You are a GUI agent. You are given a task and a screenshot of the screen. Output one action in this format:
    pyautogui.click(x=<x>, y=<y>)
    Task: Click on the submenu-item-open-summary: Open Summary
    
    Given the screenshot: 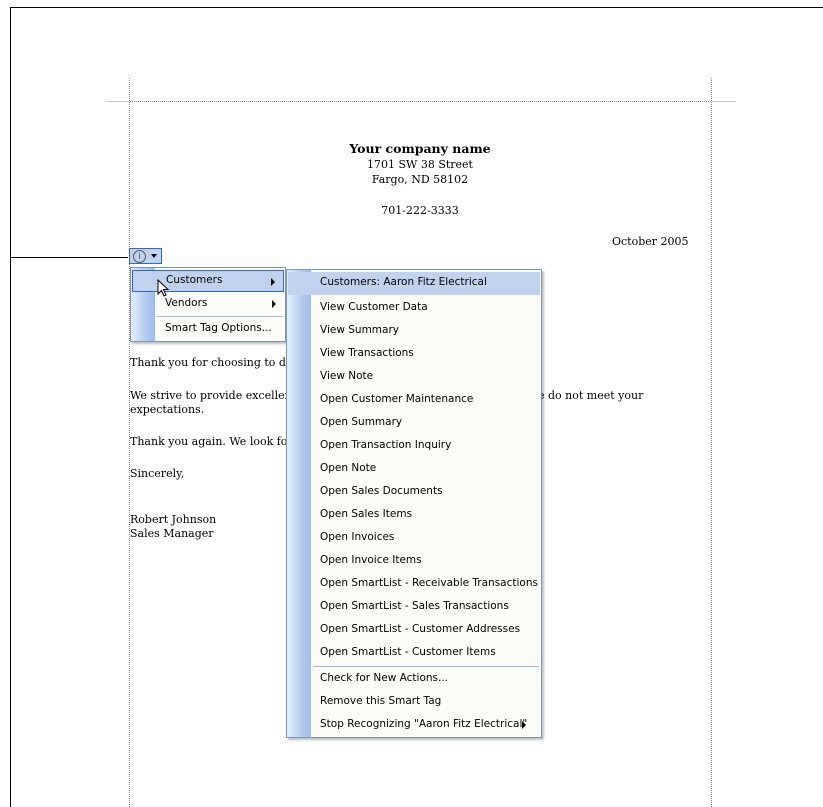 What is the action you would take?
    pyautogui.click(x=414, y=423)
    